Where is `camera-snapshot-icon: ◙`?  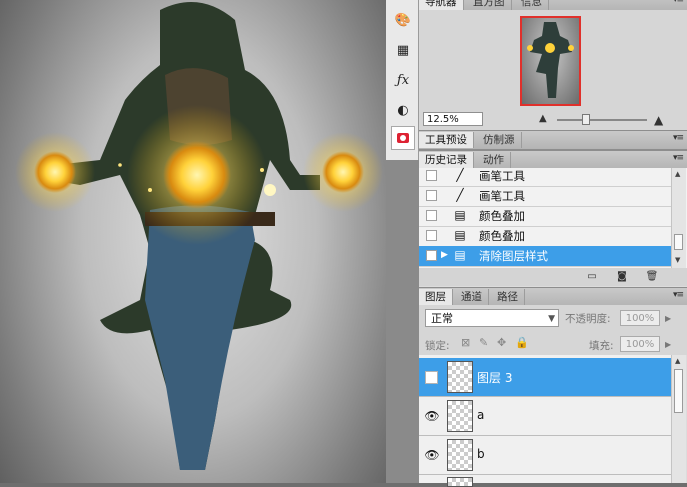
camera-snapshot-icon: ◙ is located at coordinates (622, 276).